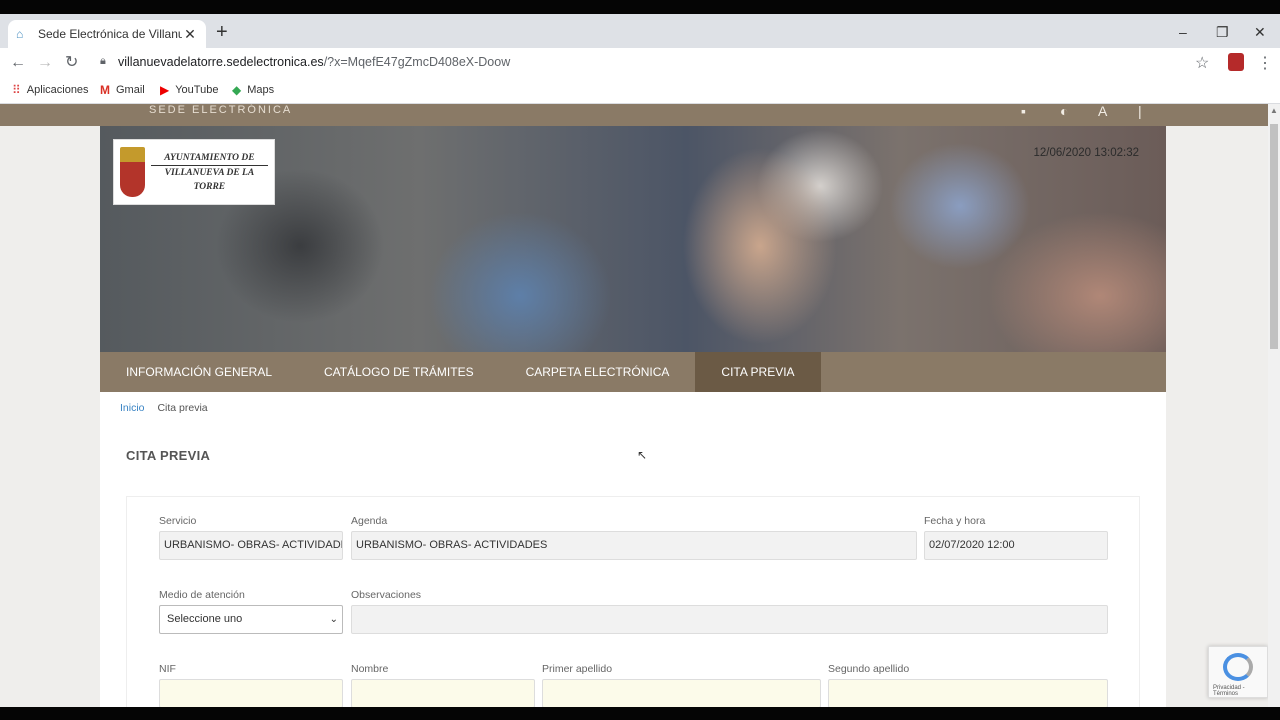  What do you see at coordinates (642, 455) in the screenshot?
I see `mouse-pointer-icon: ↖` at bounding box center [642, 455].